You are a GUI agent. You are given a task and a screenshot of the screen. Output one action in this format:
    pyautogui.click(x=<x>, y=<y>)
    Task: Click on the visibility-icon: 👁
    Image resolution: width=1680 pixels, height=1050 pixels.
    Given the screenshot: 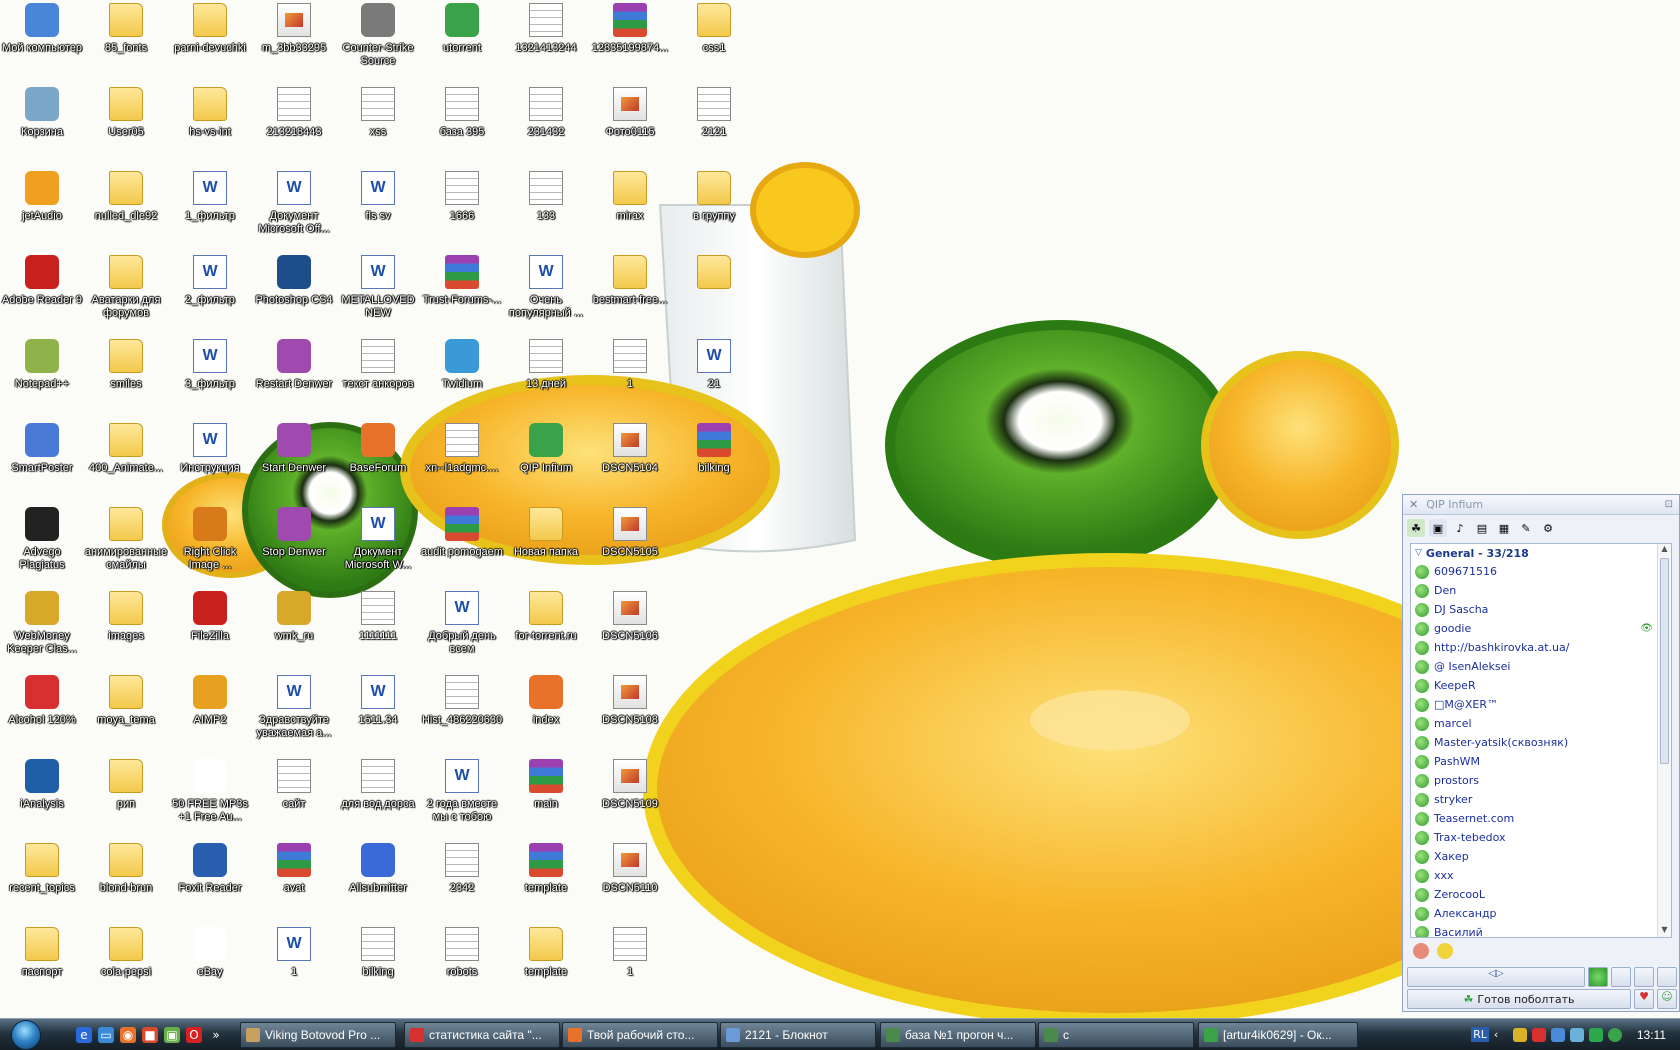 What is the action you would take?
    pyautogui.click(x=1646, y=628)
    